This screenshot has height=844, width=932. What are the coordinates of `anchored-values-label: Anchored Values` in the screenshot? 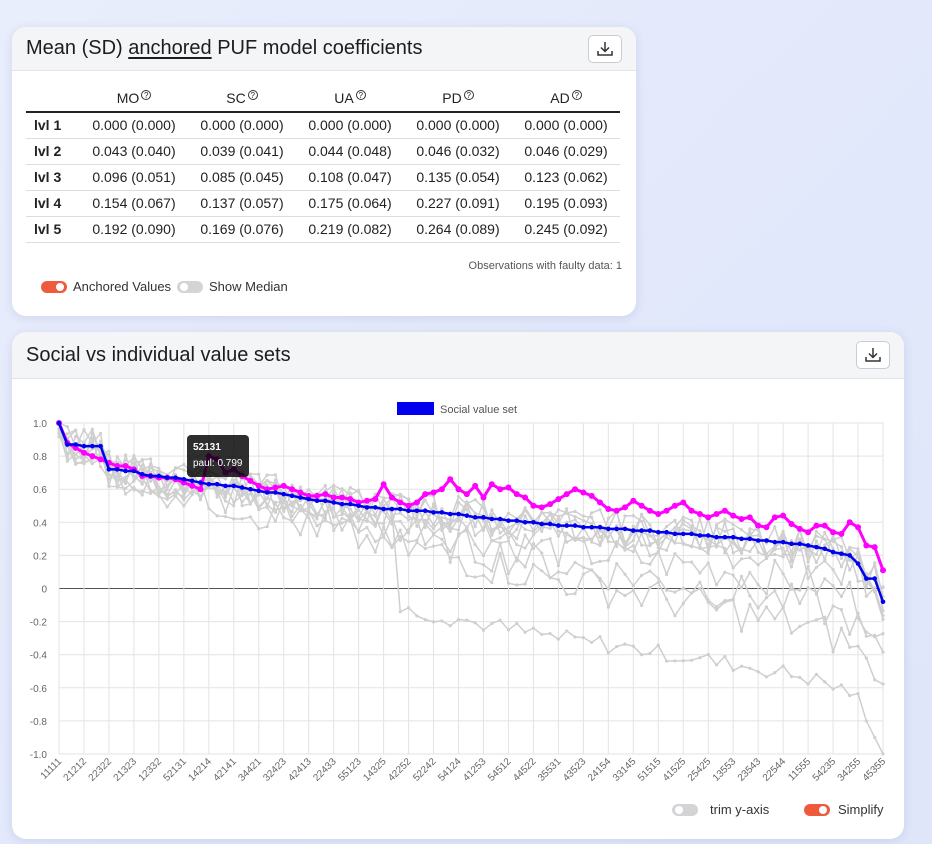 It's located at (122, 286).